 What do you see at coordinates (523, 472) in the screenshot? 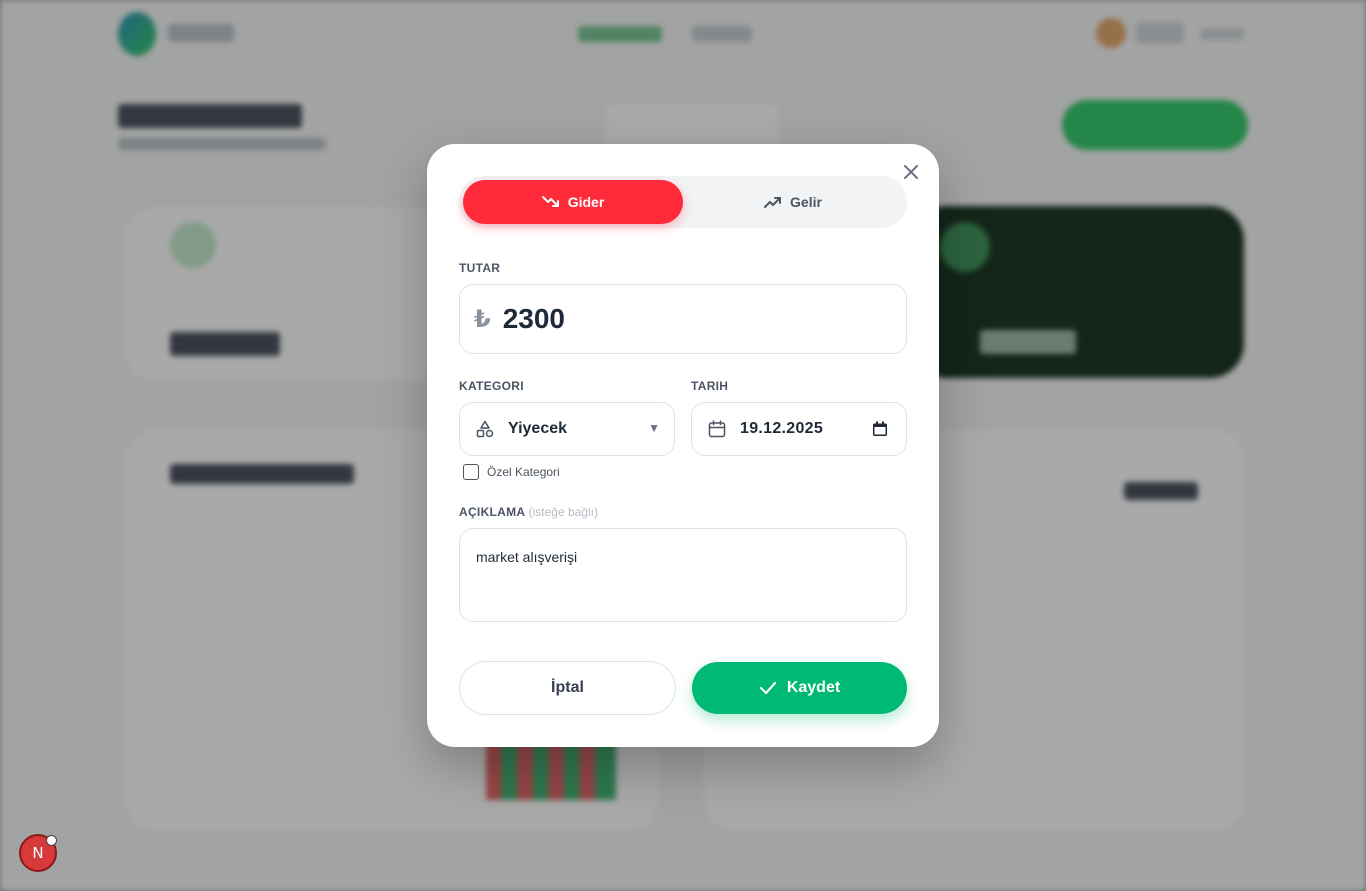
I see `custom-category-label: Özel Kategori` at bounding box center [523, 472].